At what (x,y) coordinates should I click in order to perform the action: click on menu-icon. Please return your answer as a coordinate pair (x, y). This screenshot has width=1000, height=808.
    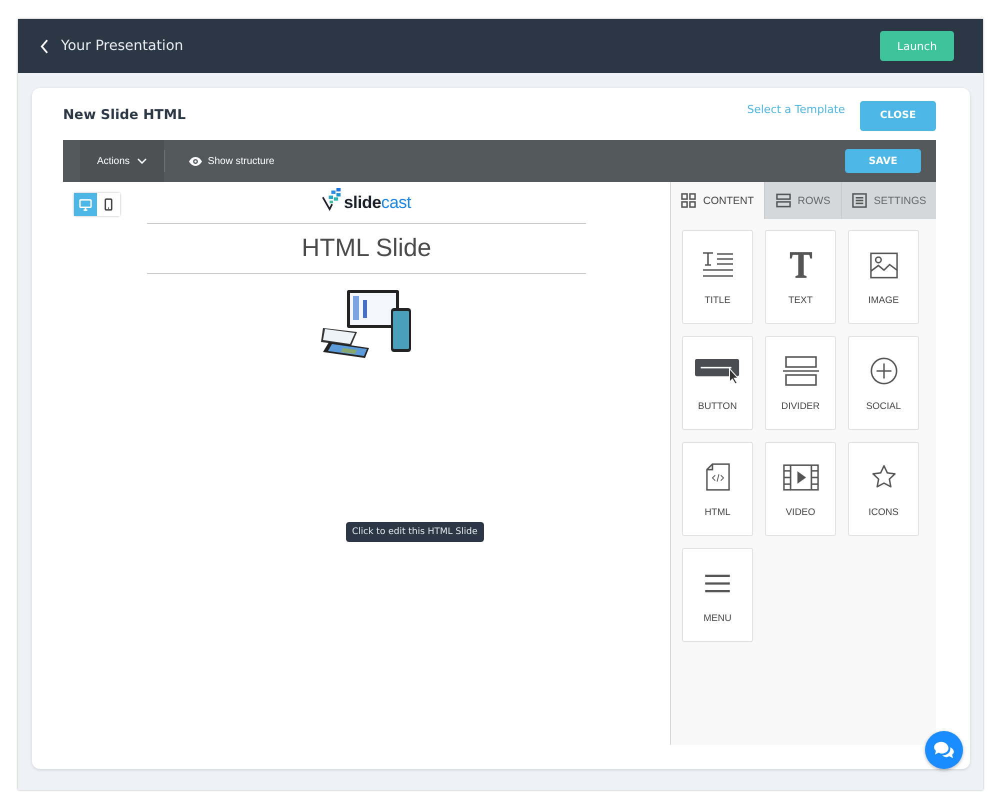
    Looking at the image, I should click on (717, 583).